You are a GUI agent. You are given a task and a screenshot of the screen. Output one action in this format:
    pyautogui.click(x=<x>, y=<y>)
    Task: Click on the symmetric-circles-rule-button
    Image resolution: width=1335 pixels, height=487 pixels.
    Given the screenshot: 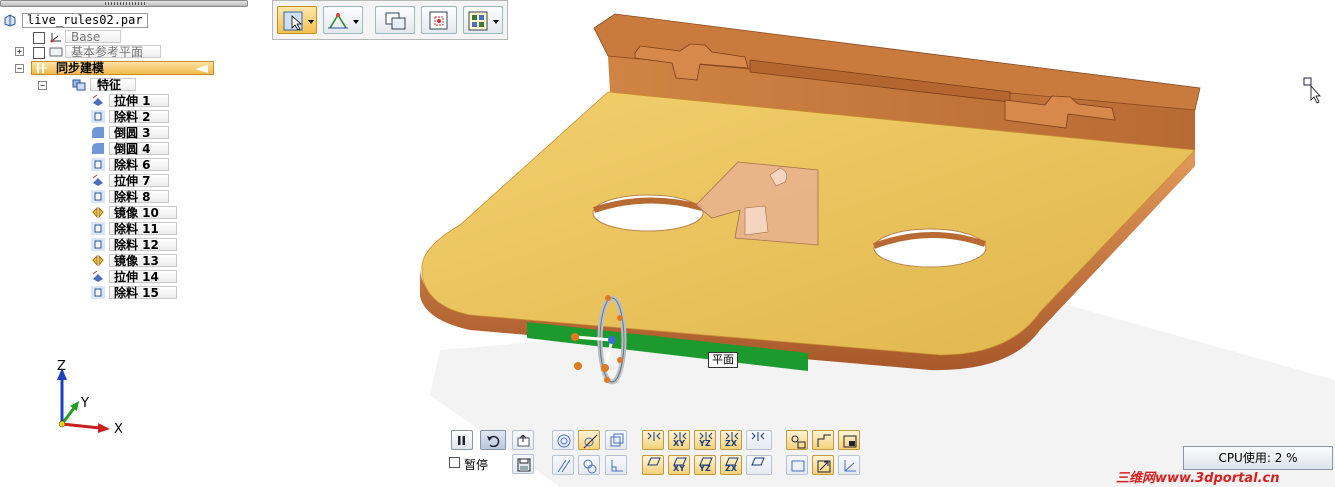 What is the action you would take?
    pyautogui.click(x=589, y=465)
    